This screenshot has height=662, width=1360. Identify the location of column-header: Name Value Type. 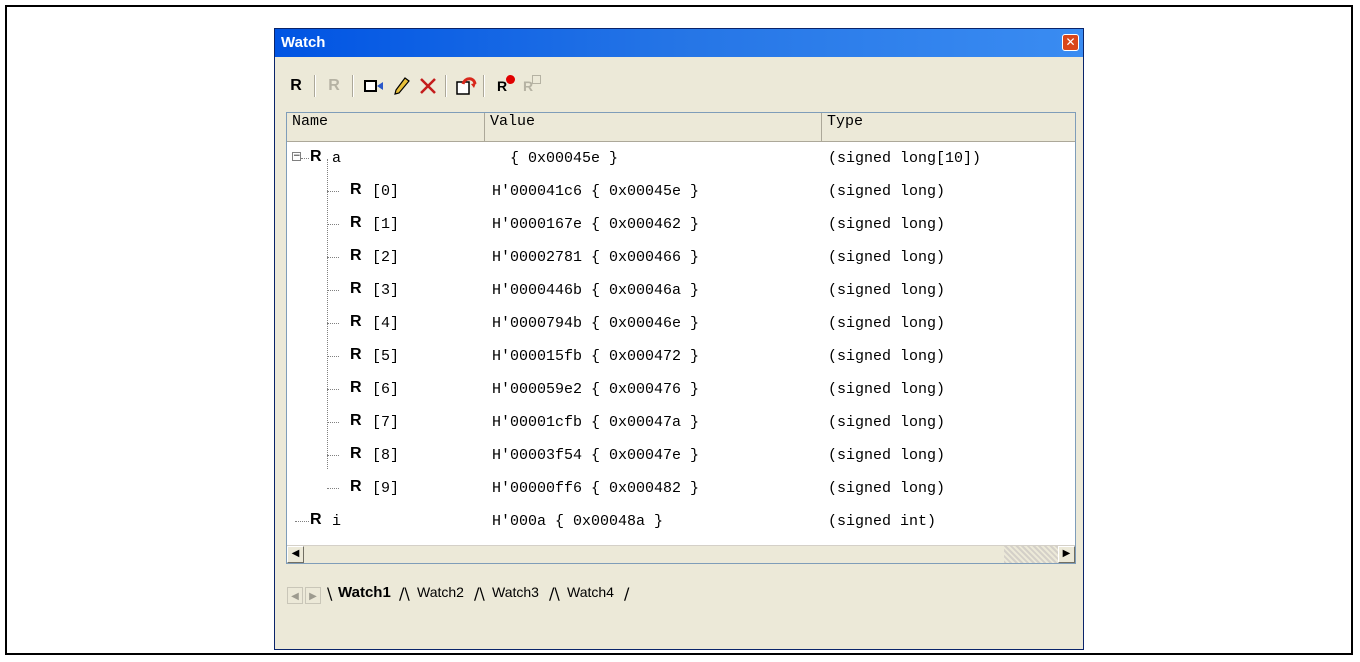
(681, 127).